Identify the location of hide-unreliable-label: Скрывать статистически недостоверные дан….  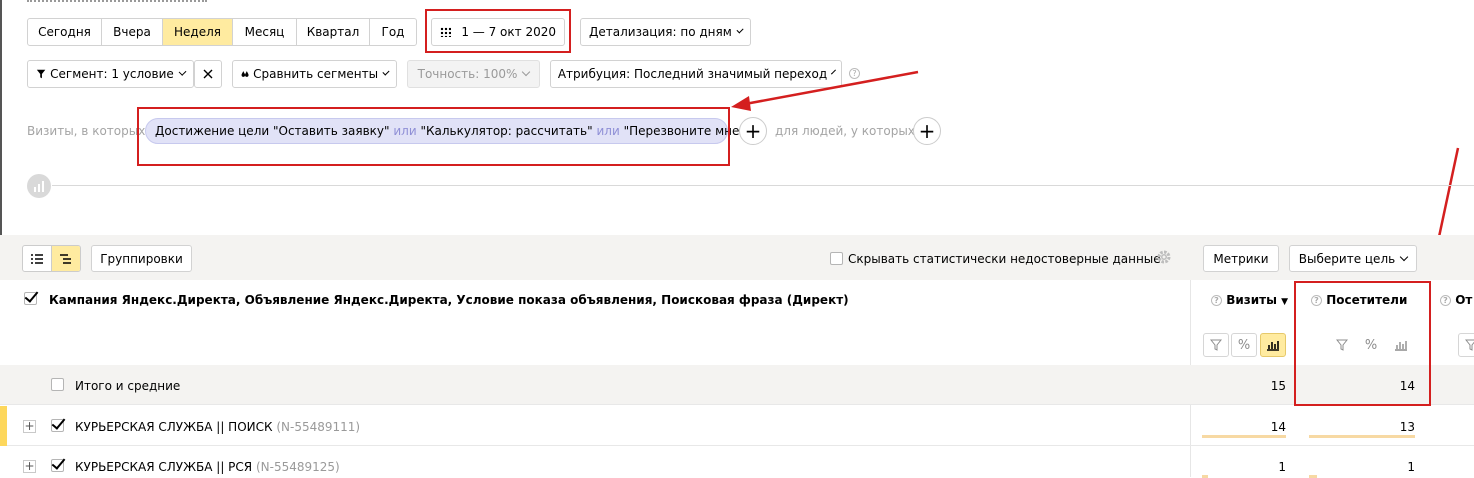
(1004, 259).